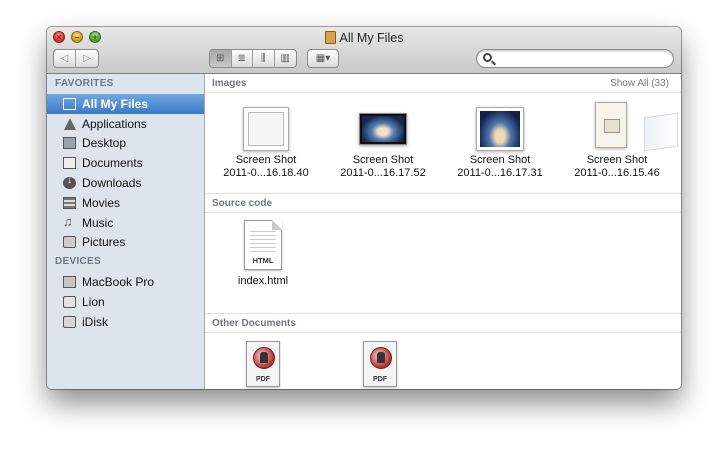 This screenshot has height=454, width=728. What do you see at coordinates (661, 132) in the screenshot?
I see `image-stack-preview` at bounding box center [661, 132].